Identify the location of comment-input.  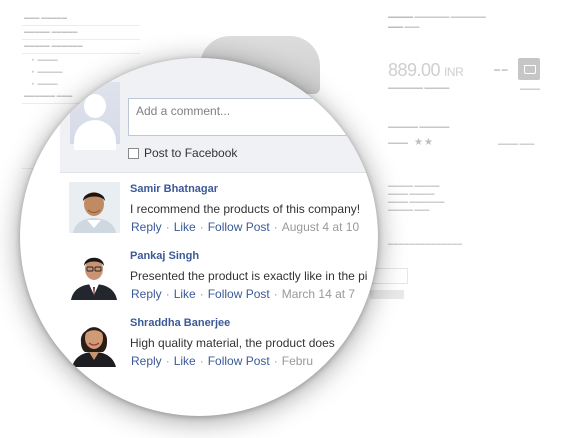
(253, 117).